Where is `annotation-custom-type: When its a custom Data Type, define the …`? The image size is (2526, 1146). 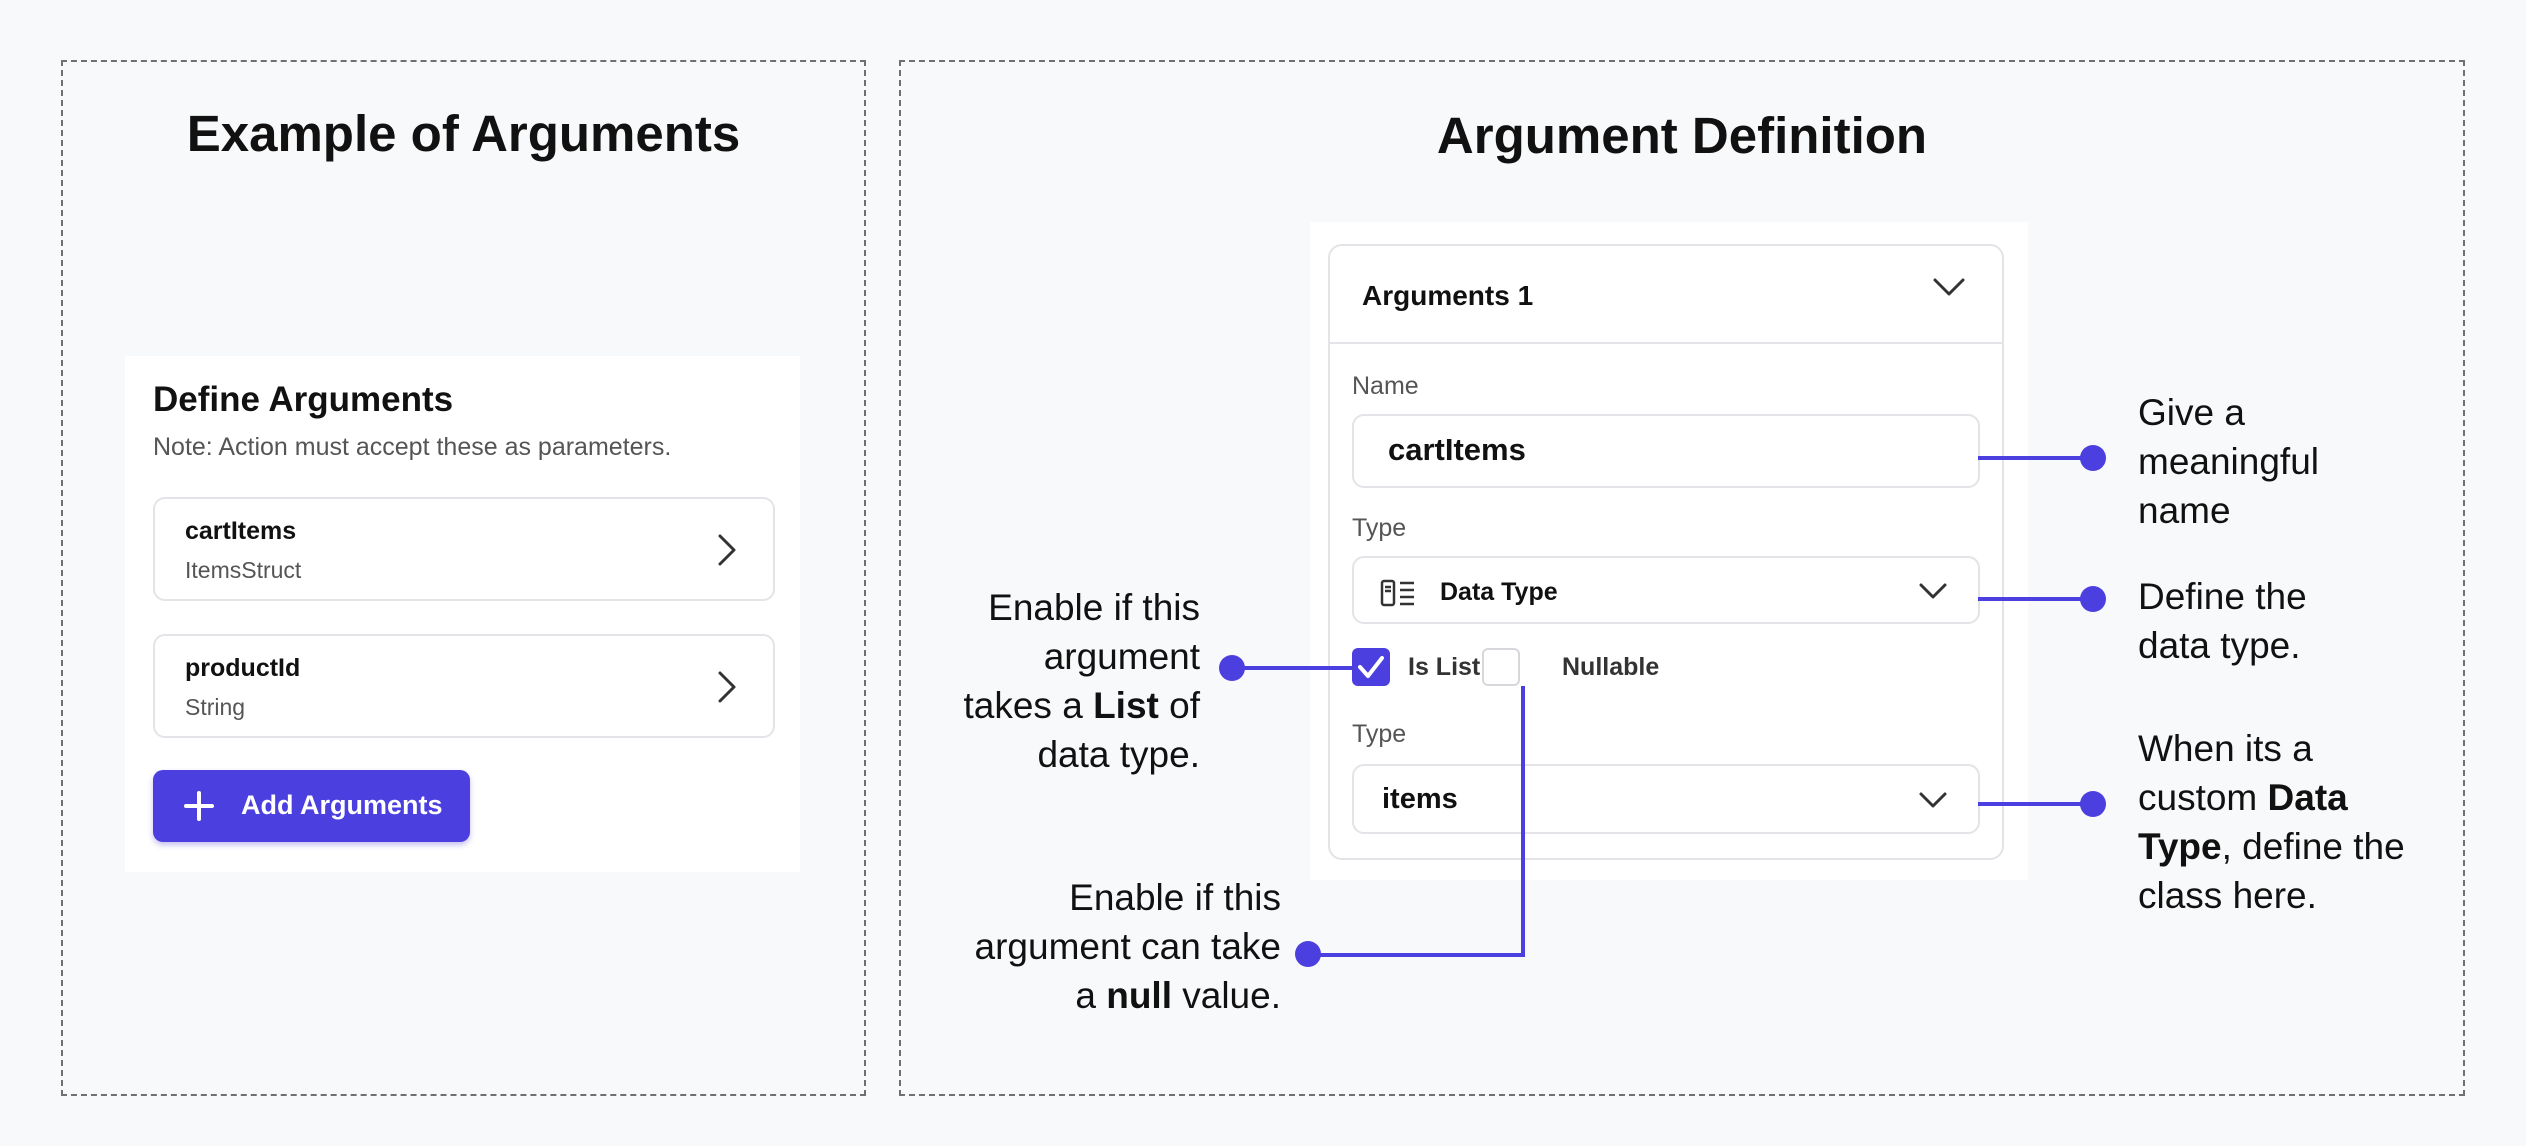
annotation-custom-type: When its a custom Data Type, define the … is located at coordinates (2271, 822).